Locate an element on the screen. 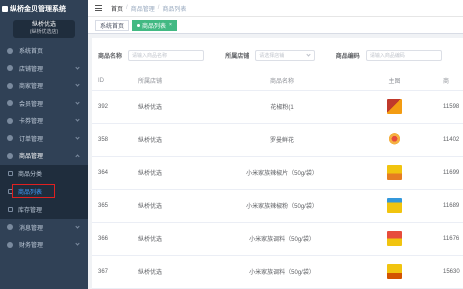 The height and width of the screenshot is (289, 463). product-code-label: 商品编码 is located at coordinates (347, 56).